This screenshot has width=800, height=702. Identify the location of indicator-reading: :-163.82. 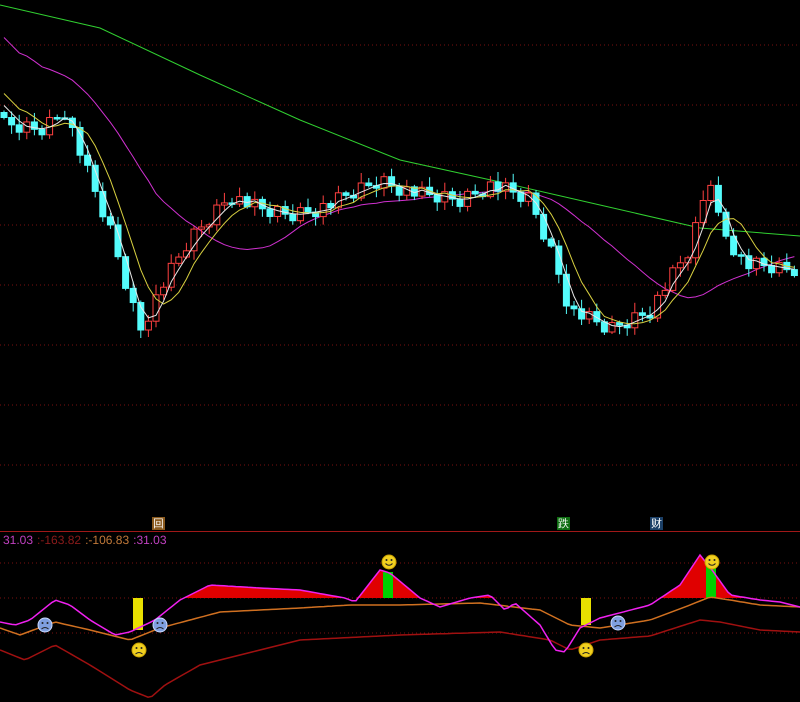
(59, 540).